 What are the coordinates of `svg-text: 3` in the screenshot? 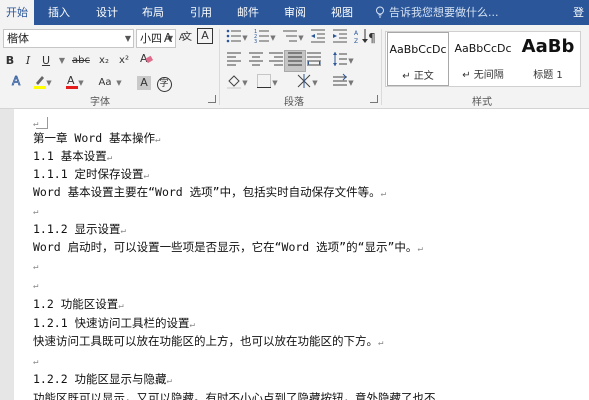 It's located at (255, 41).